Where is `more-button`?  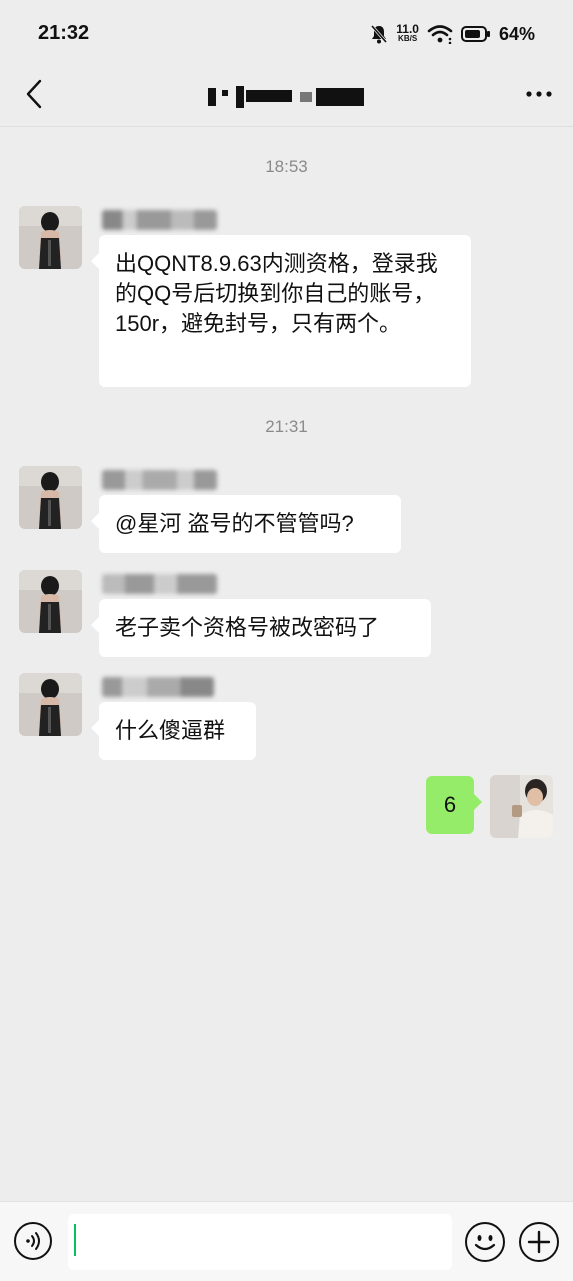
more-button is located at coordinates (539, 94).